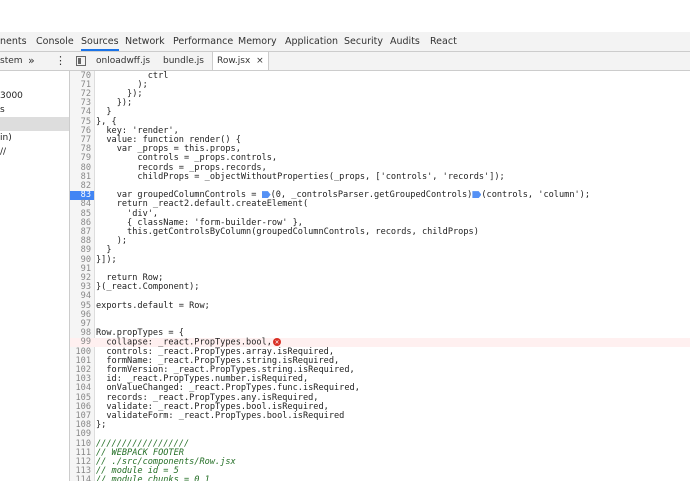 The height and width of the screenshot is (481, 690). What do you see at coordinates (380, 425) in the screenshot?
I see `code-line: 108};` at bounding box center [380, 425].